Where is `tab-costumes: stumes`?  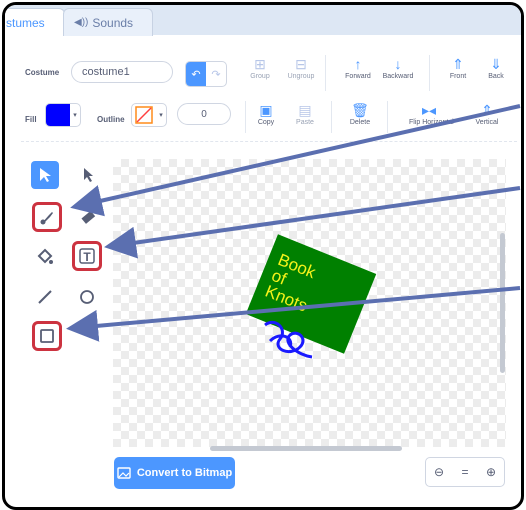 tab-costumes: stumes is located at coordinates (35, 22).